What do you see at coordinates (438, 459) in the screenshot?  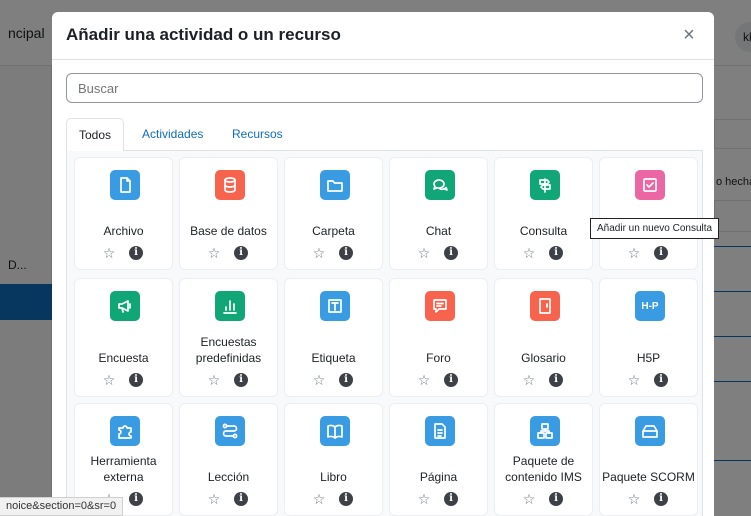 I see `activity-card: Página ☆ i` at bounding box center [438, 459].